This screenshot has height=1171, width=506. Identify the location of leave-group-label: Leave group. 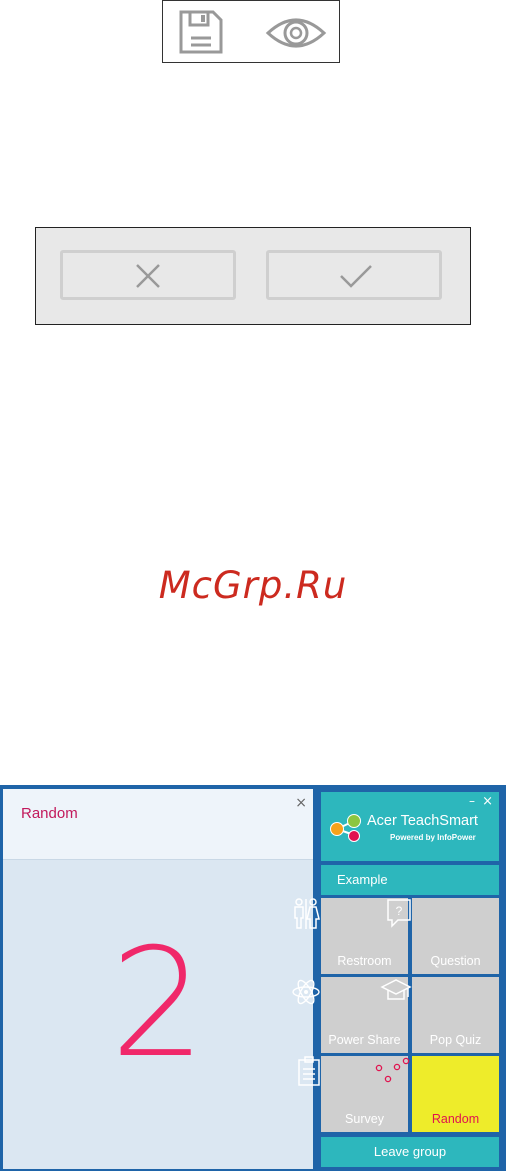
(410, 1151).